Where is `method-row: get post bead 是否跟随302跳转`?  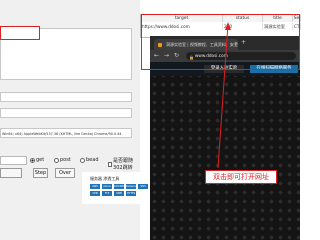 method-row: get post bead 是否跟随302跳转 is located at coordinates (70, 163).